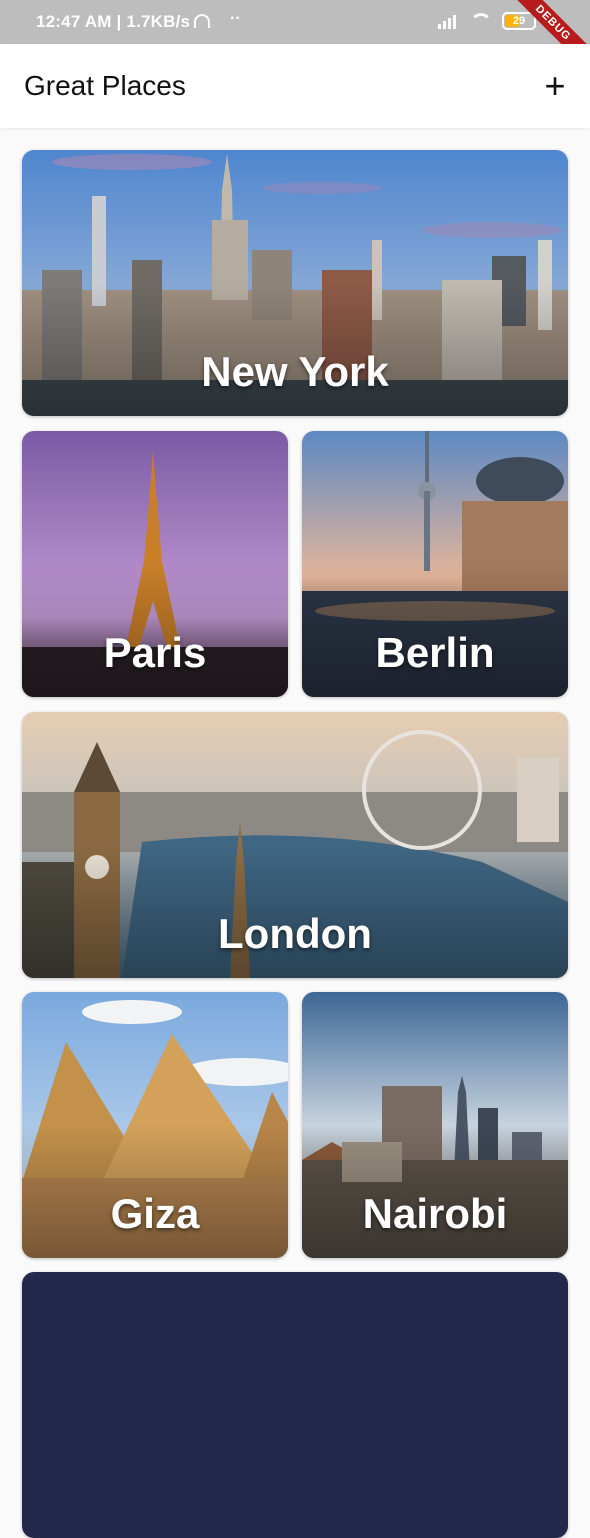 The image size is (590, 1538). I want to click on status-time: 12:47 AM | 1.7KB/s, so click(123, 22).